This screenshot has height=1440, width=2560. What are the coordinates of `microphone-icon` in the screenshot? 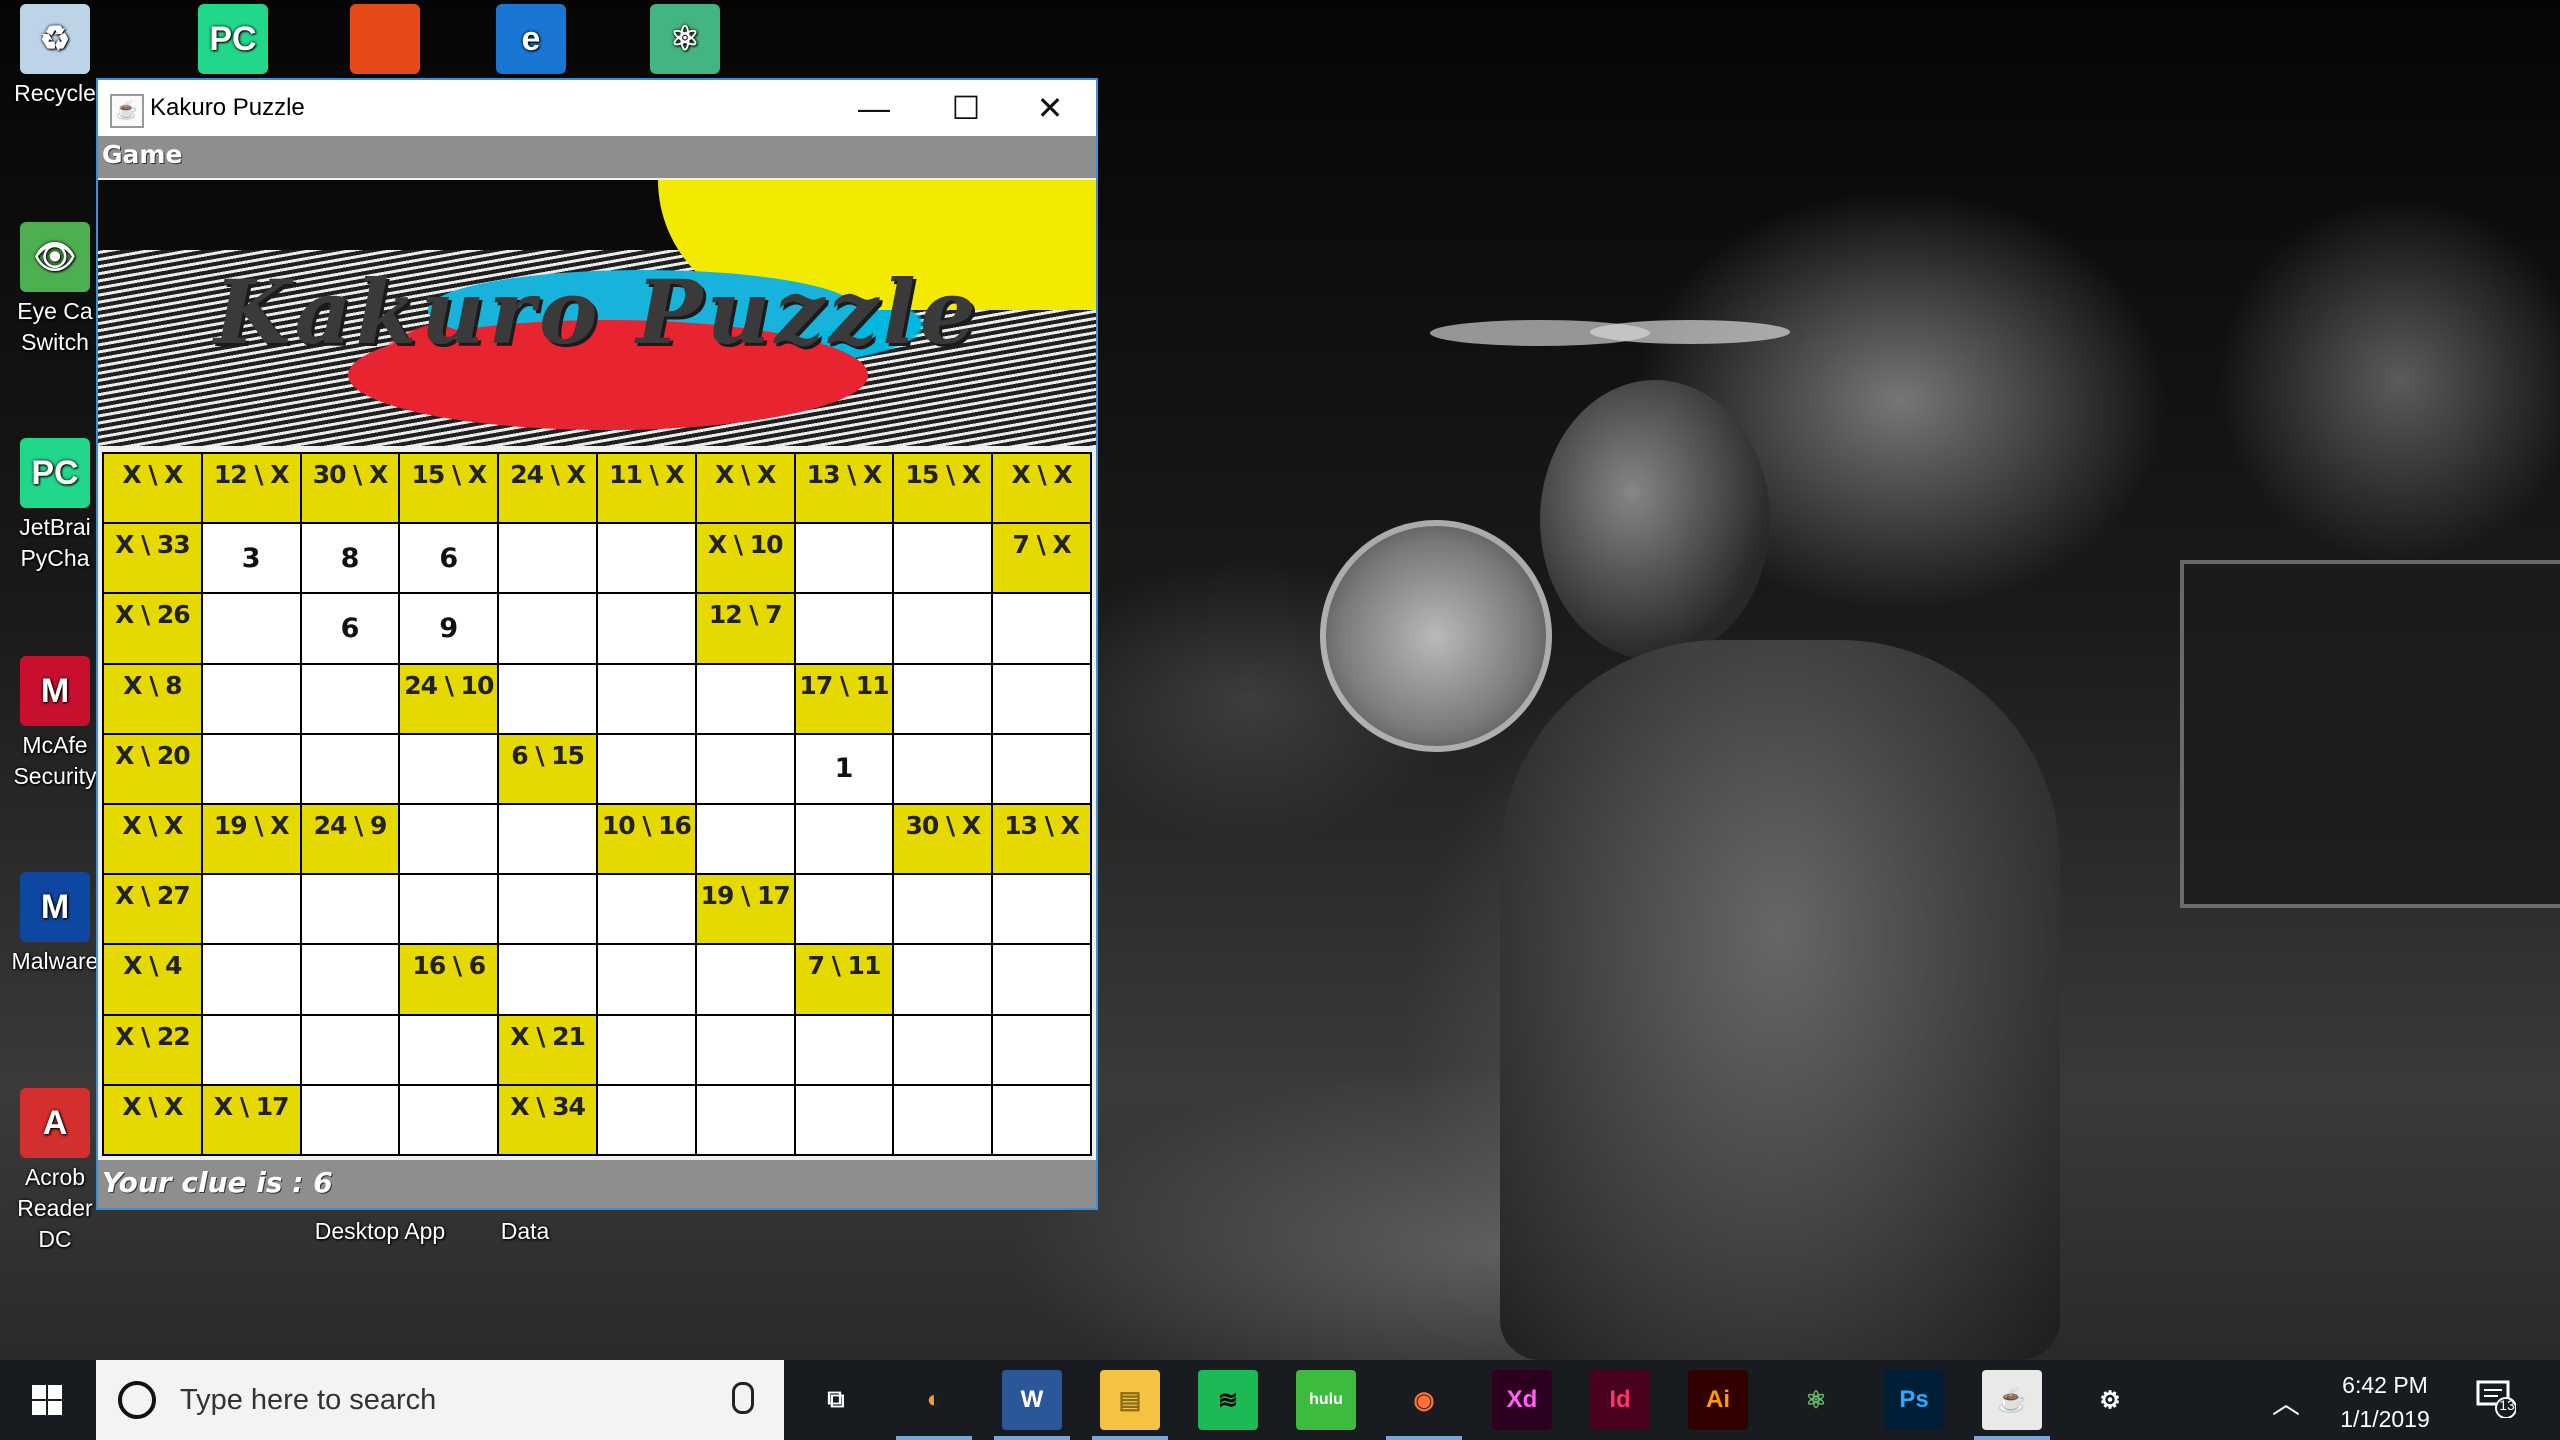 It's located at (743, 1398).